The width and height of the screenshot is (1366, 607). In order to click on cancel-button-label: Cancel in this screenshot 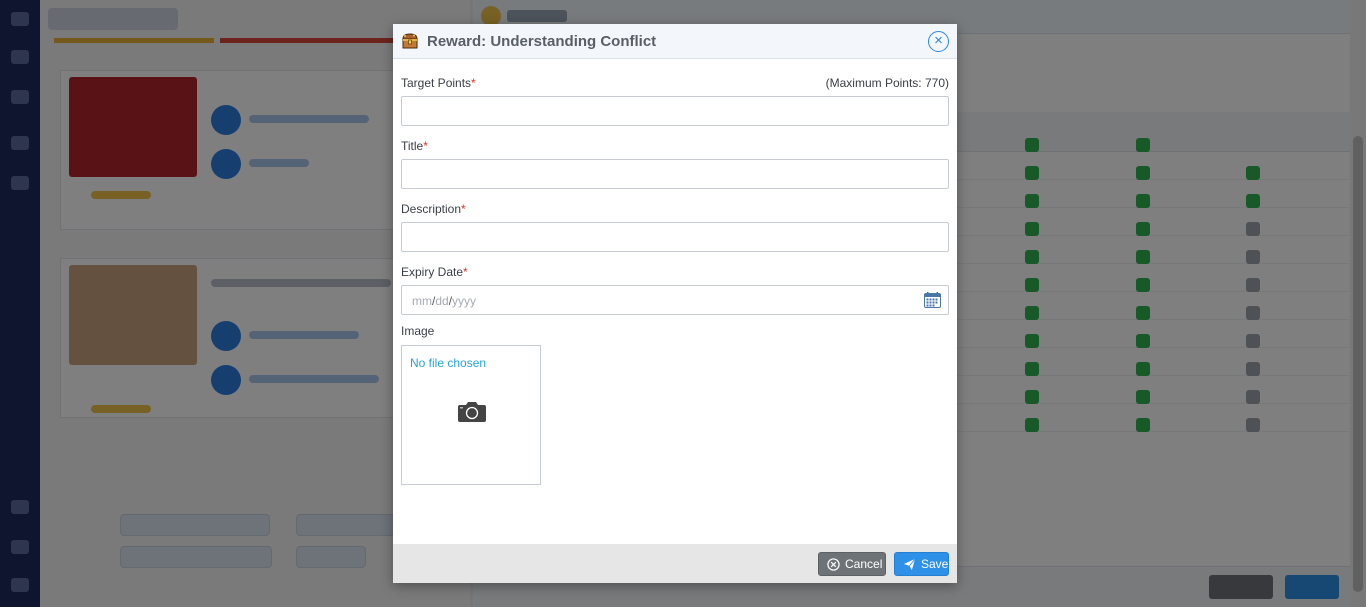, I will do `click(864, 564)`.